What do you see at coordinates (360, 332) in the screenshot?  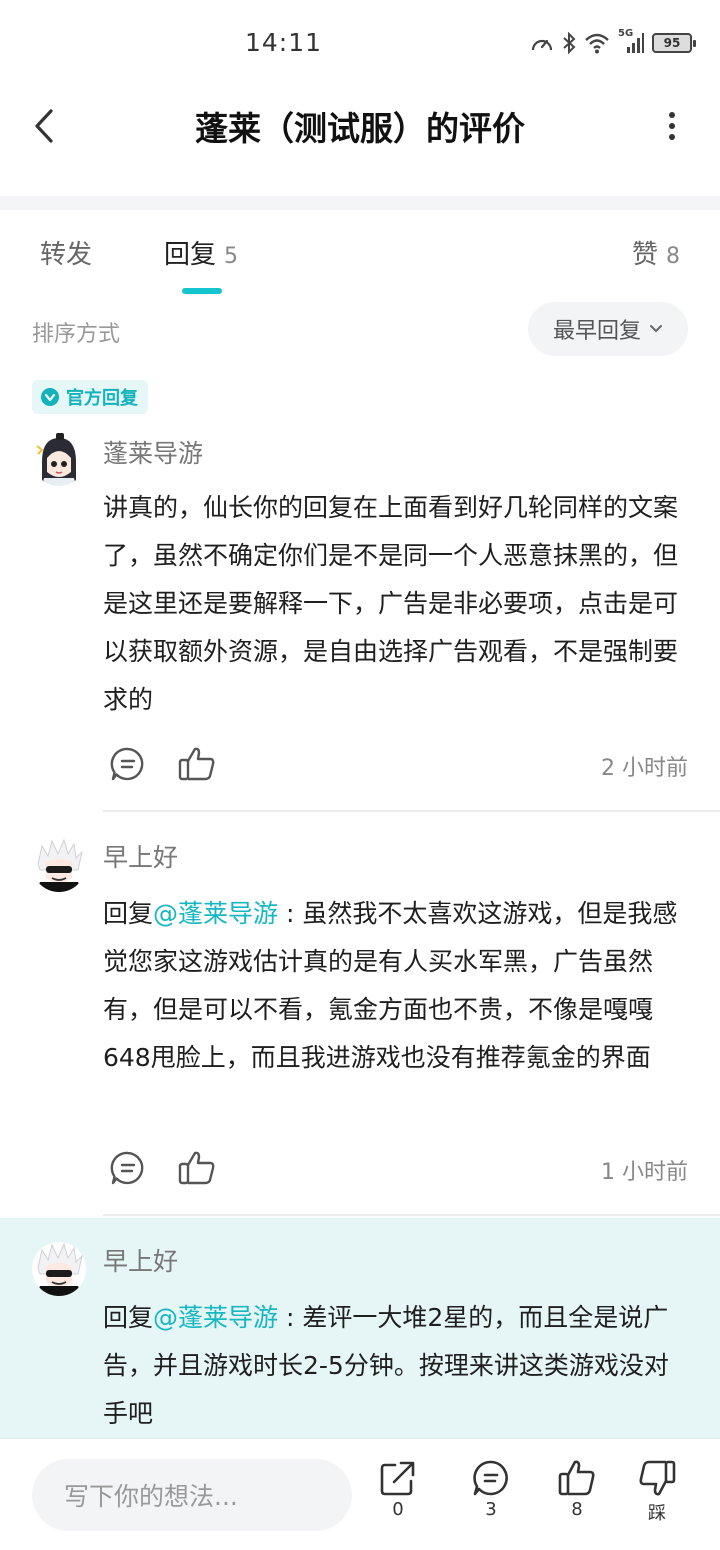 I see `sort-row: 排序方式 最早回复` at bounding box center [360, 332].